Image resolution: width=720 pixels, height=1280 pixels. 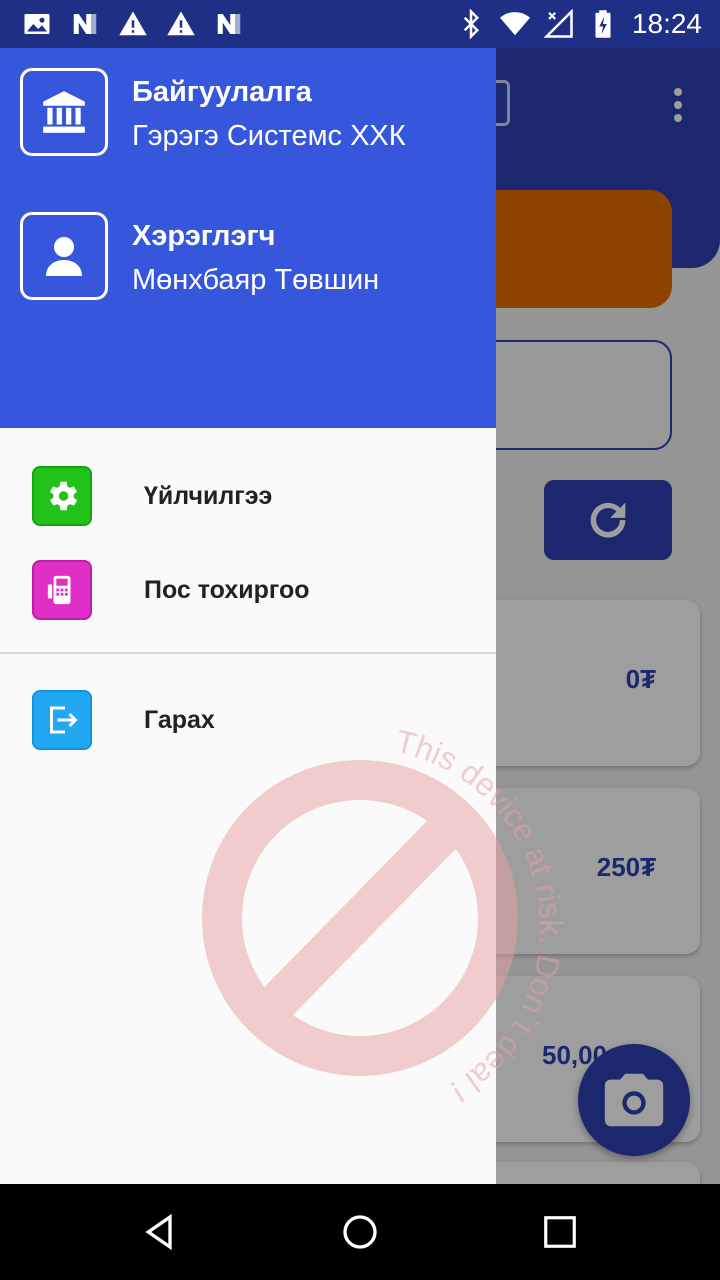 I want to click on organization-row: Байгуулалга Гэрэгэ Системс ХХК, so click(x=213, y=113).